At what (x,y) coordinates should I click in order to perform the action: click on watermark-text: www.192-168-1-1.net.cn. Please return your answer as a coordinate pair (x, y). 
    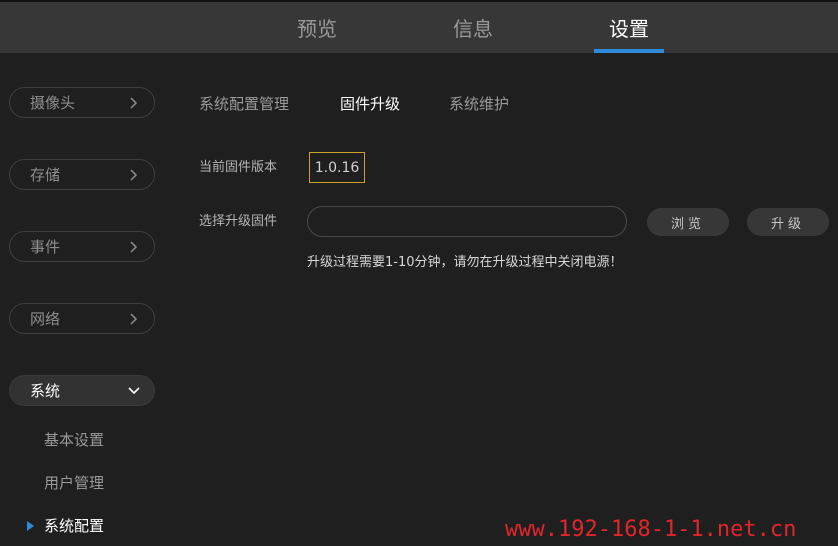
    Looking at the image, I should click on (651, 529).